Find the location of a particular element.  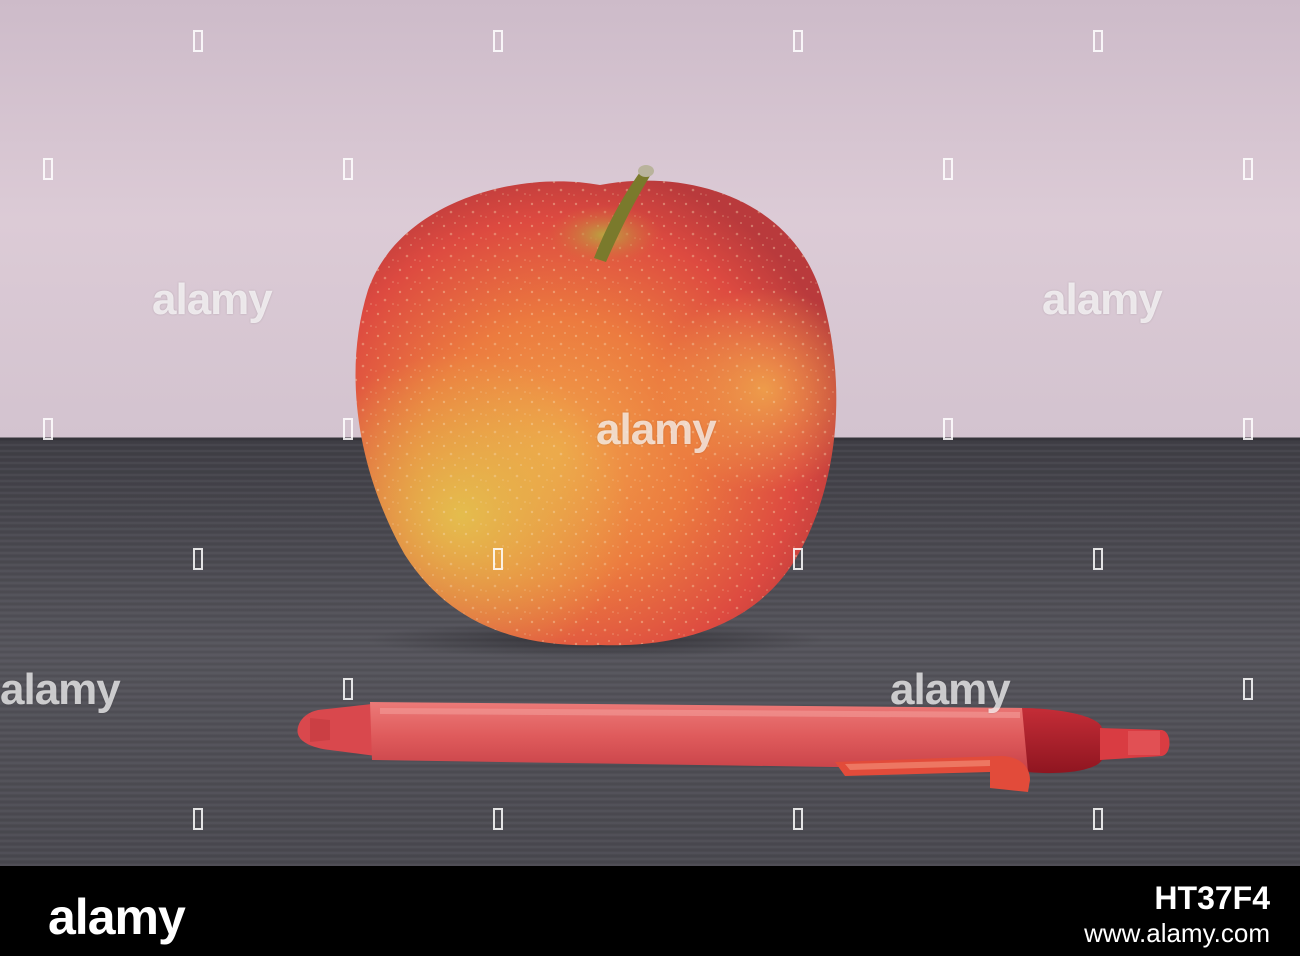

footer-logo: alamy is located at coordinates (117, 917).